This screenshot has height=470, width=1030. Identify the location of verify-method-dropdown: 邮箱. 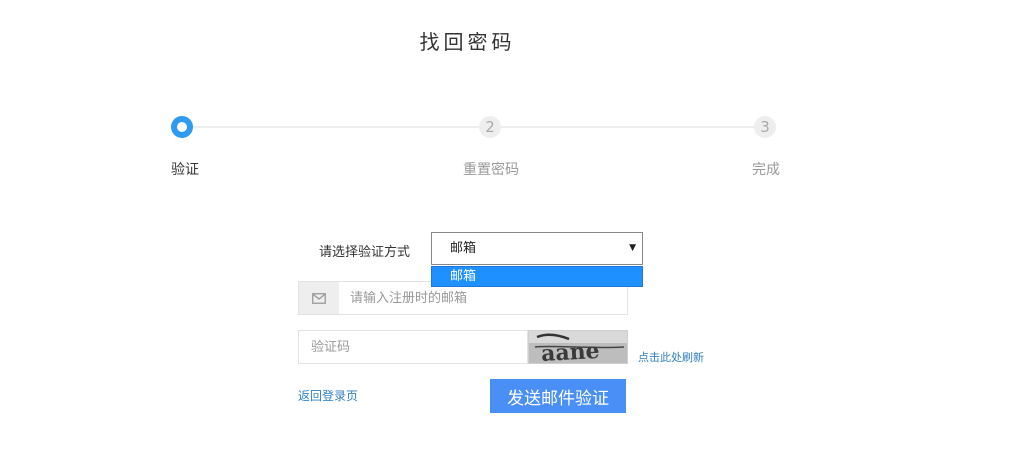
(537, 276).